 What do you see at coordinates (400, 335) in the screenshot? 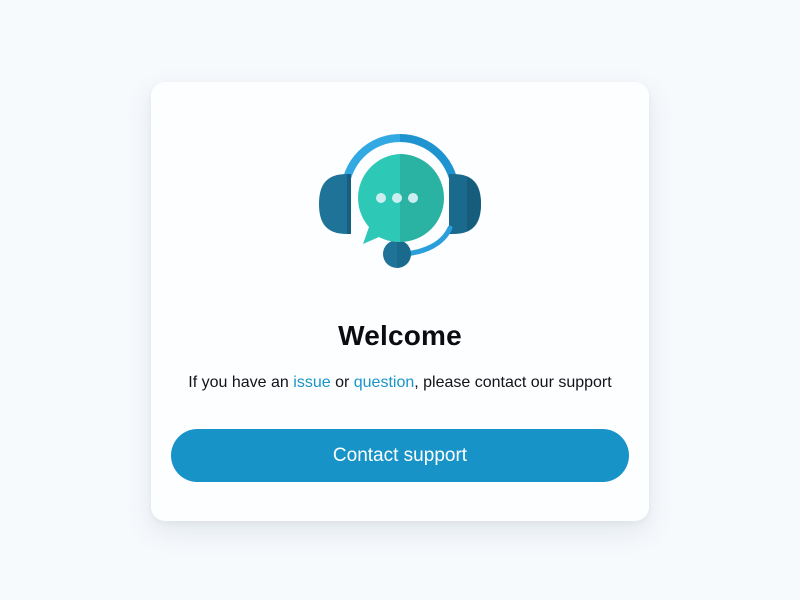
I see `welcome-title: Welcome` at bounding box center [400, 335].